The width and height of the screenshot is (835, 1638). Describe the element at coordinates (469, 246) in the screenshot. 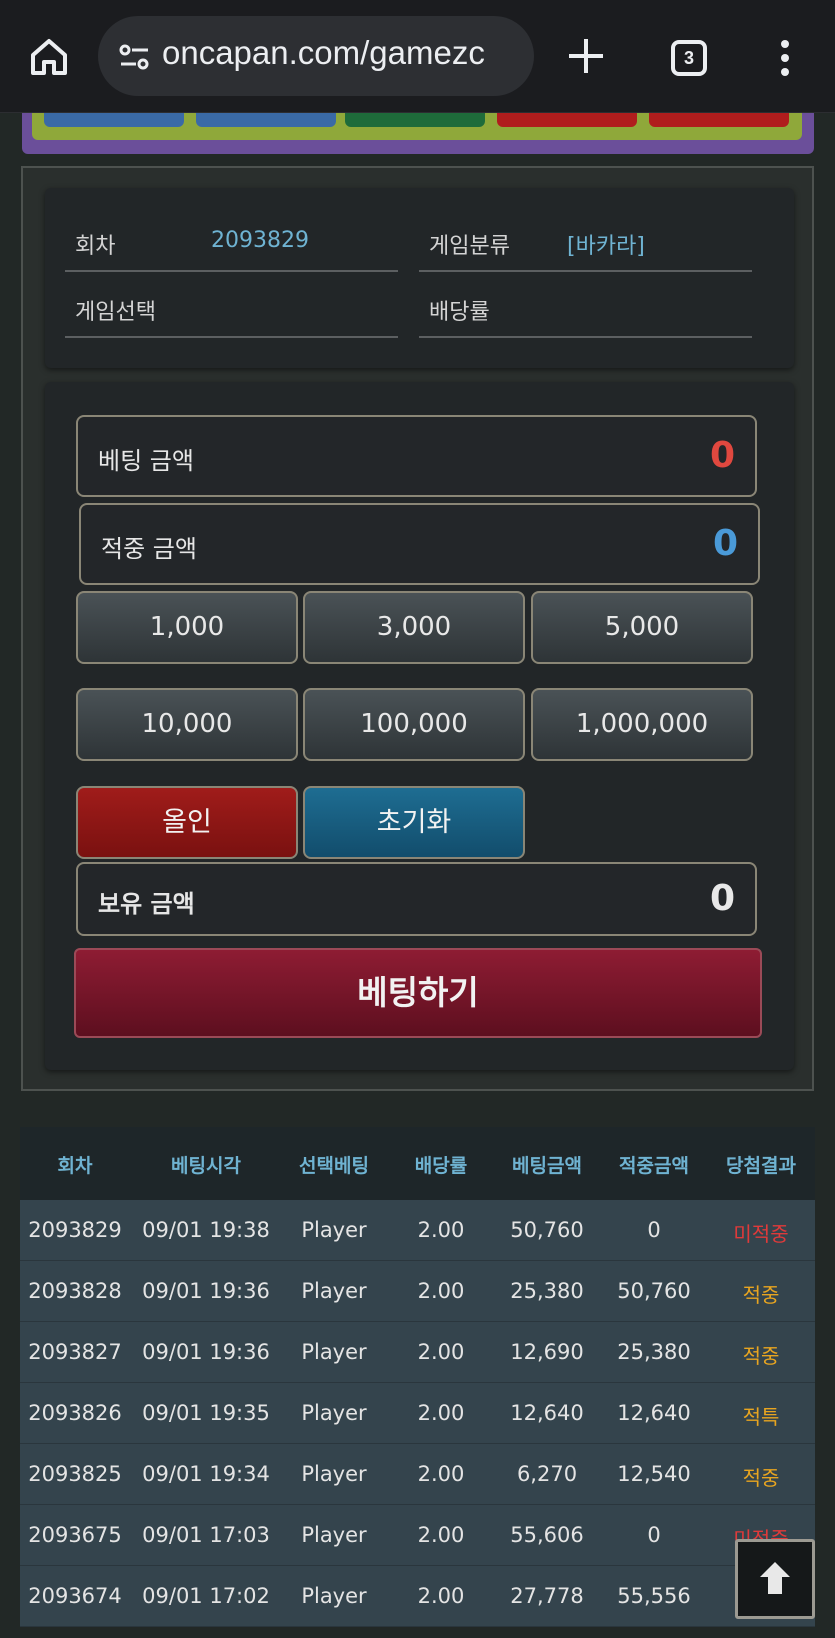

I see `category-label: 게임분류` at that location.